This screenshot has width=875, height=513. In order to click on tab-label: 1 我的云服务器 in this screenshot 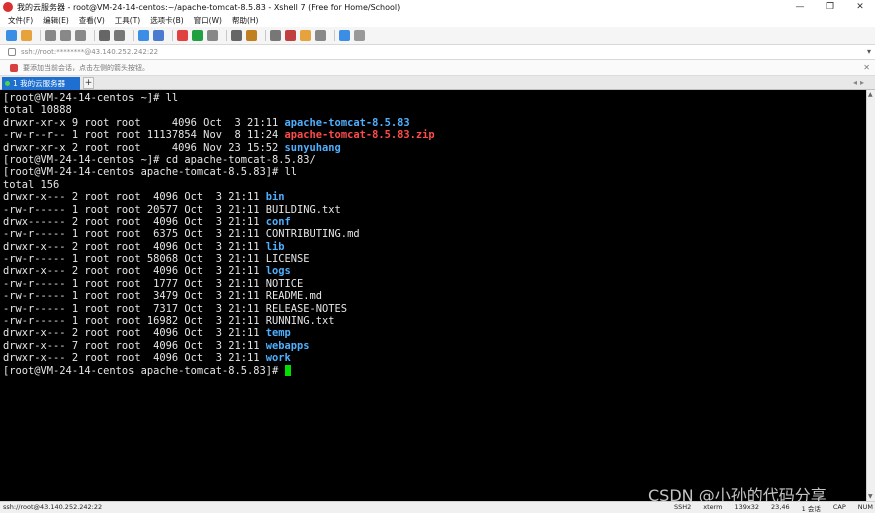, I will do `click(39, 83)`.